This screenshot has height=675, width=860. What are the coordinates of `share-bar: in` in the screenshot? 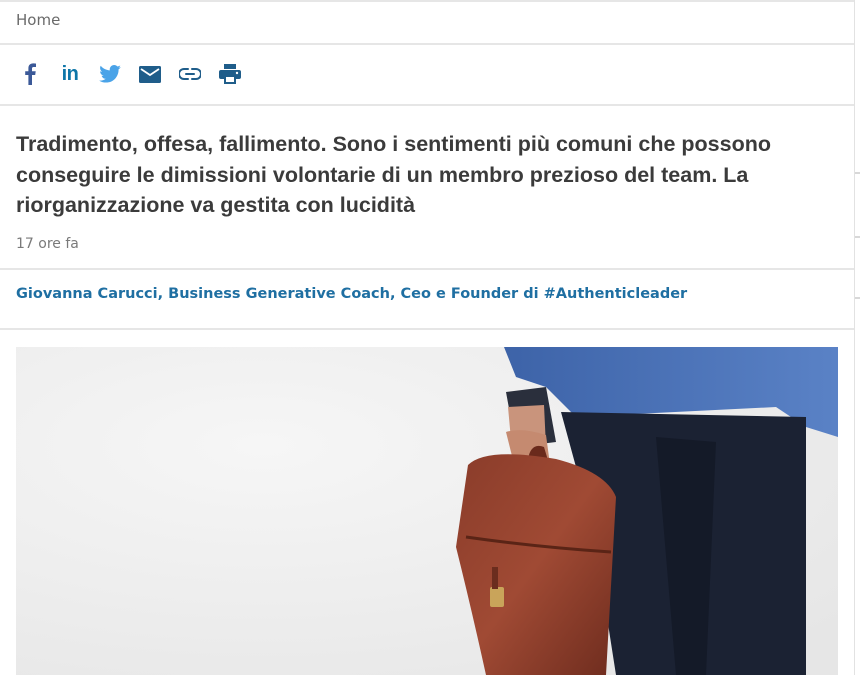 It's located at (130, 74).